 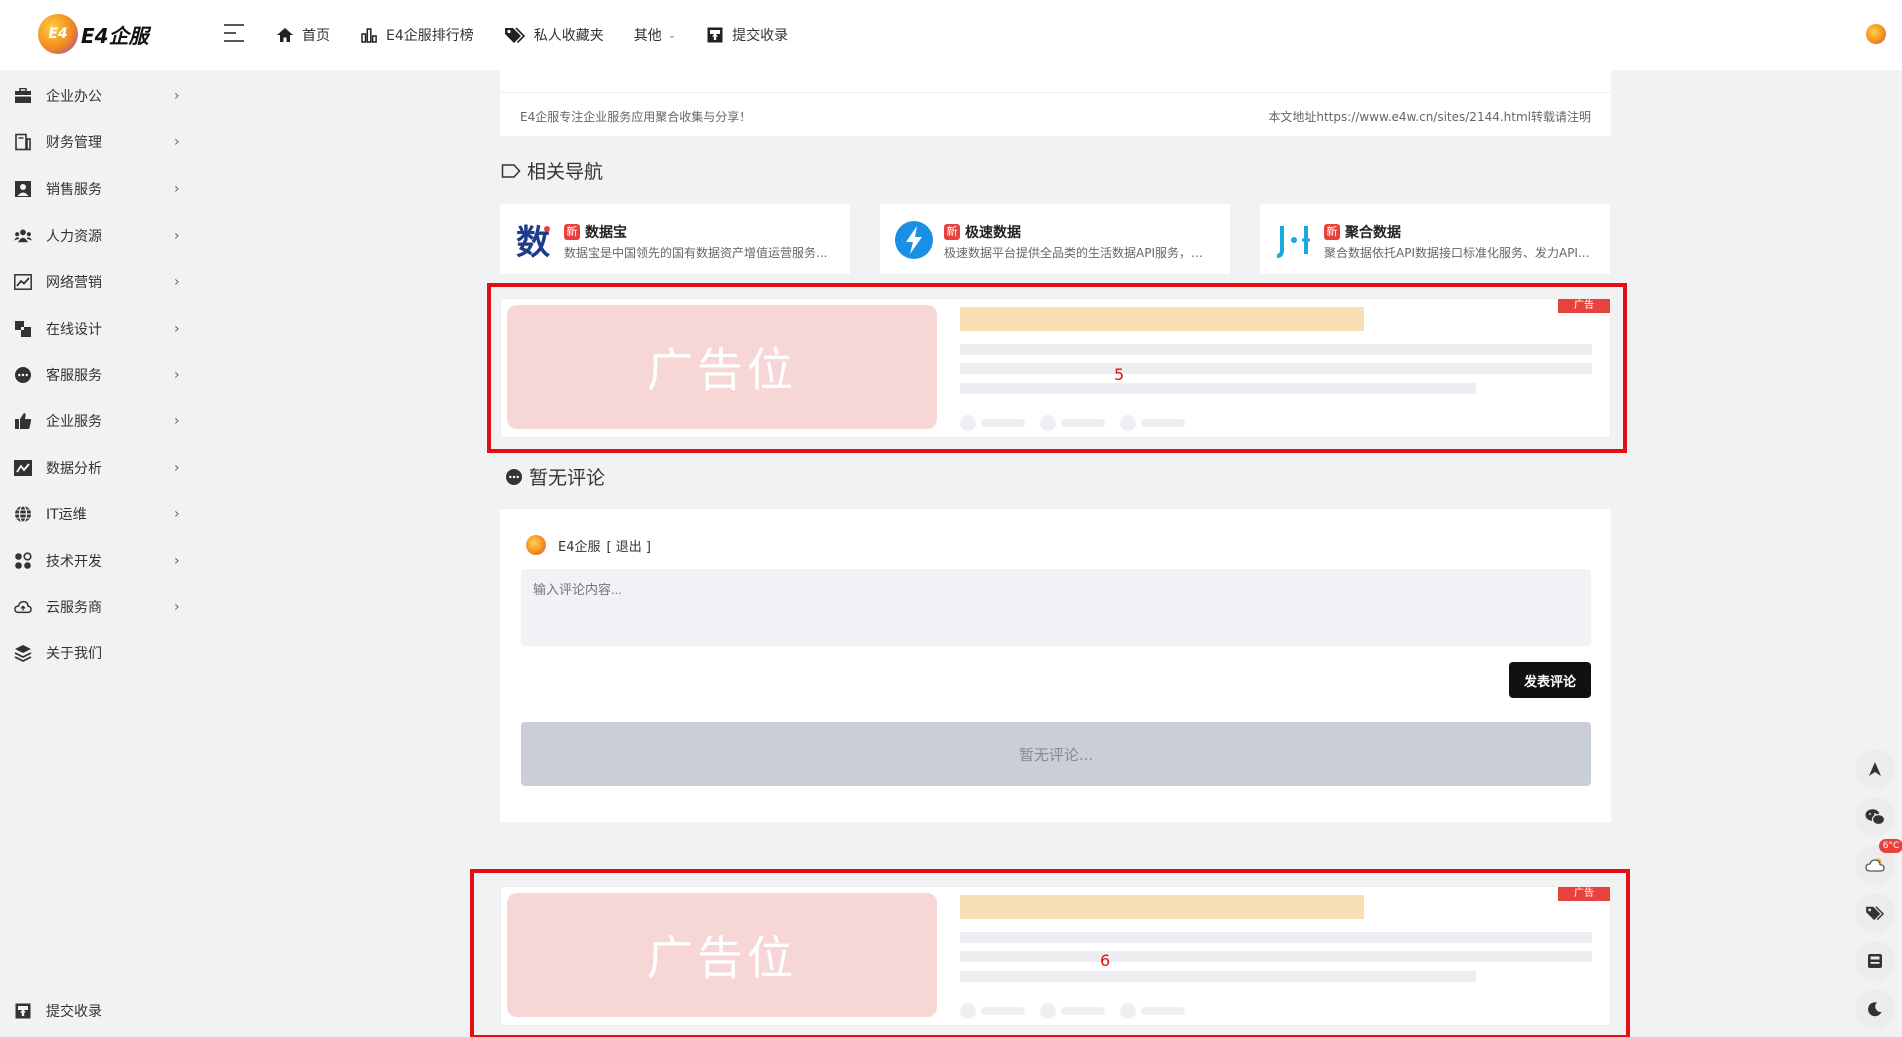 I want to click on wechat-button, so click(x=1875, y=817).